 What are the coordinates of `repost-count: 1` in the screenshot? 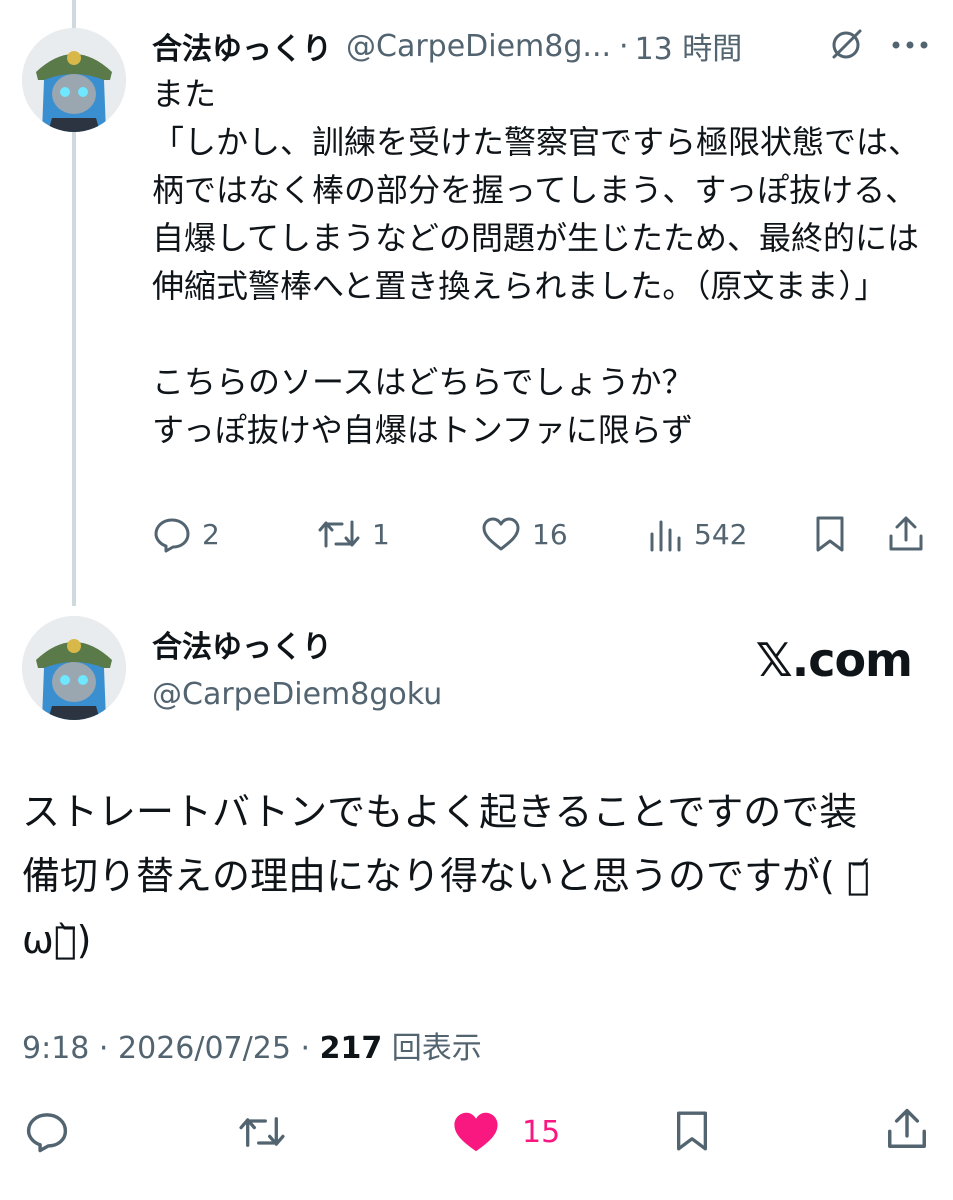 It's located at (381, 534).